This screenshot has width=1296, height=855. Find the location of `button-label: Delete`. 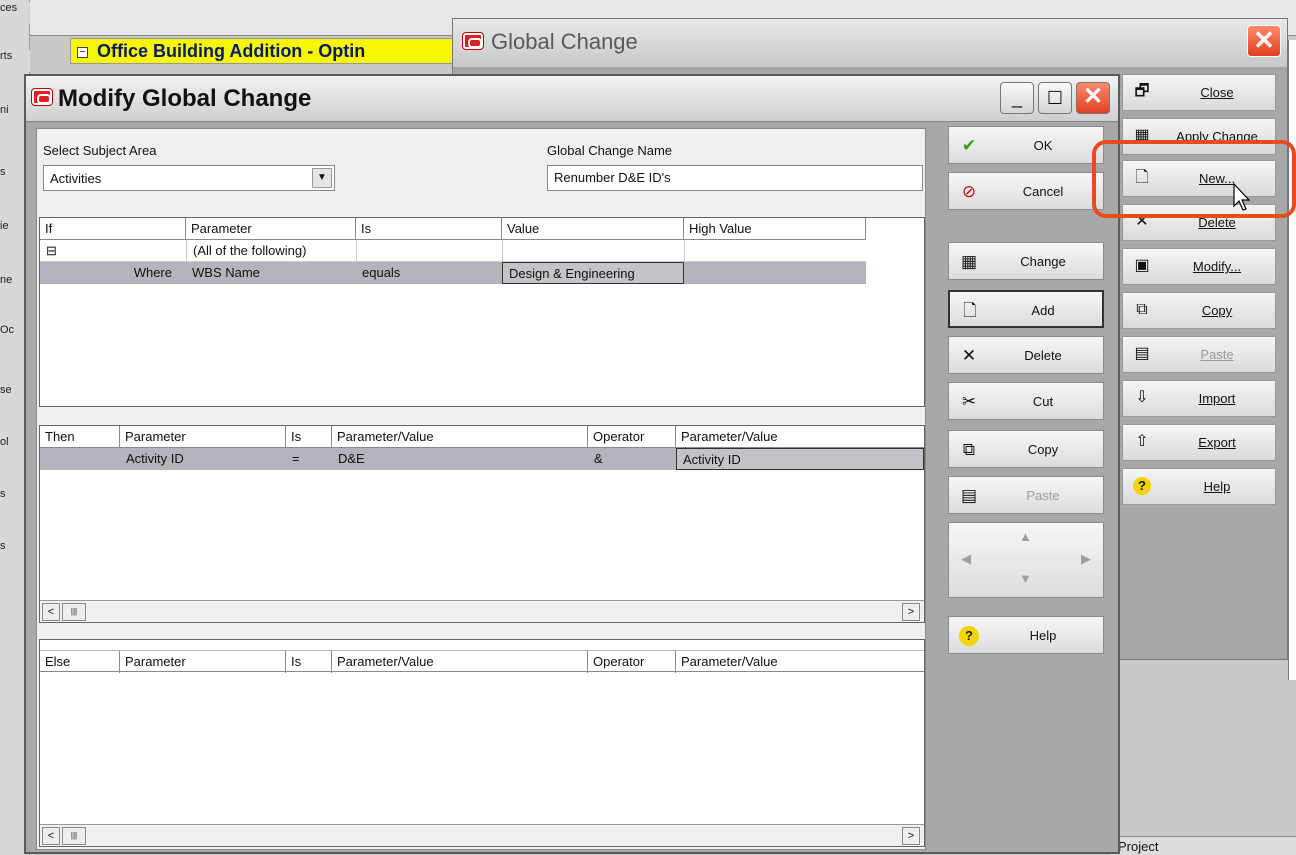

button-label: Delete is located at coordinates (1043, 355).